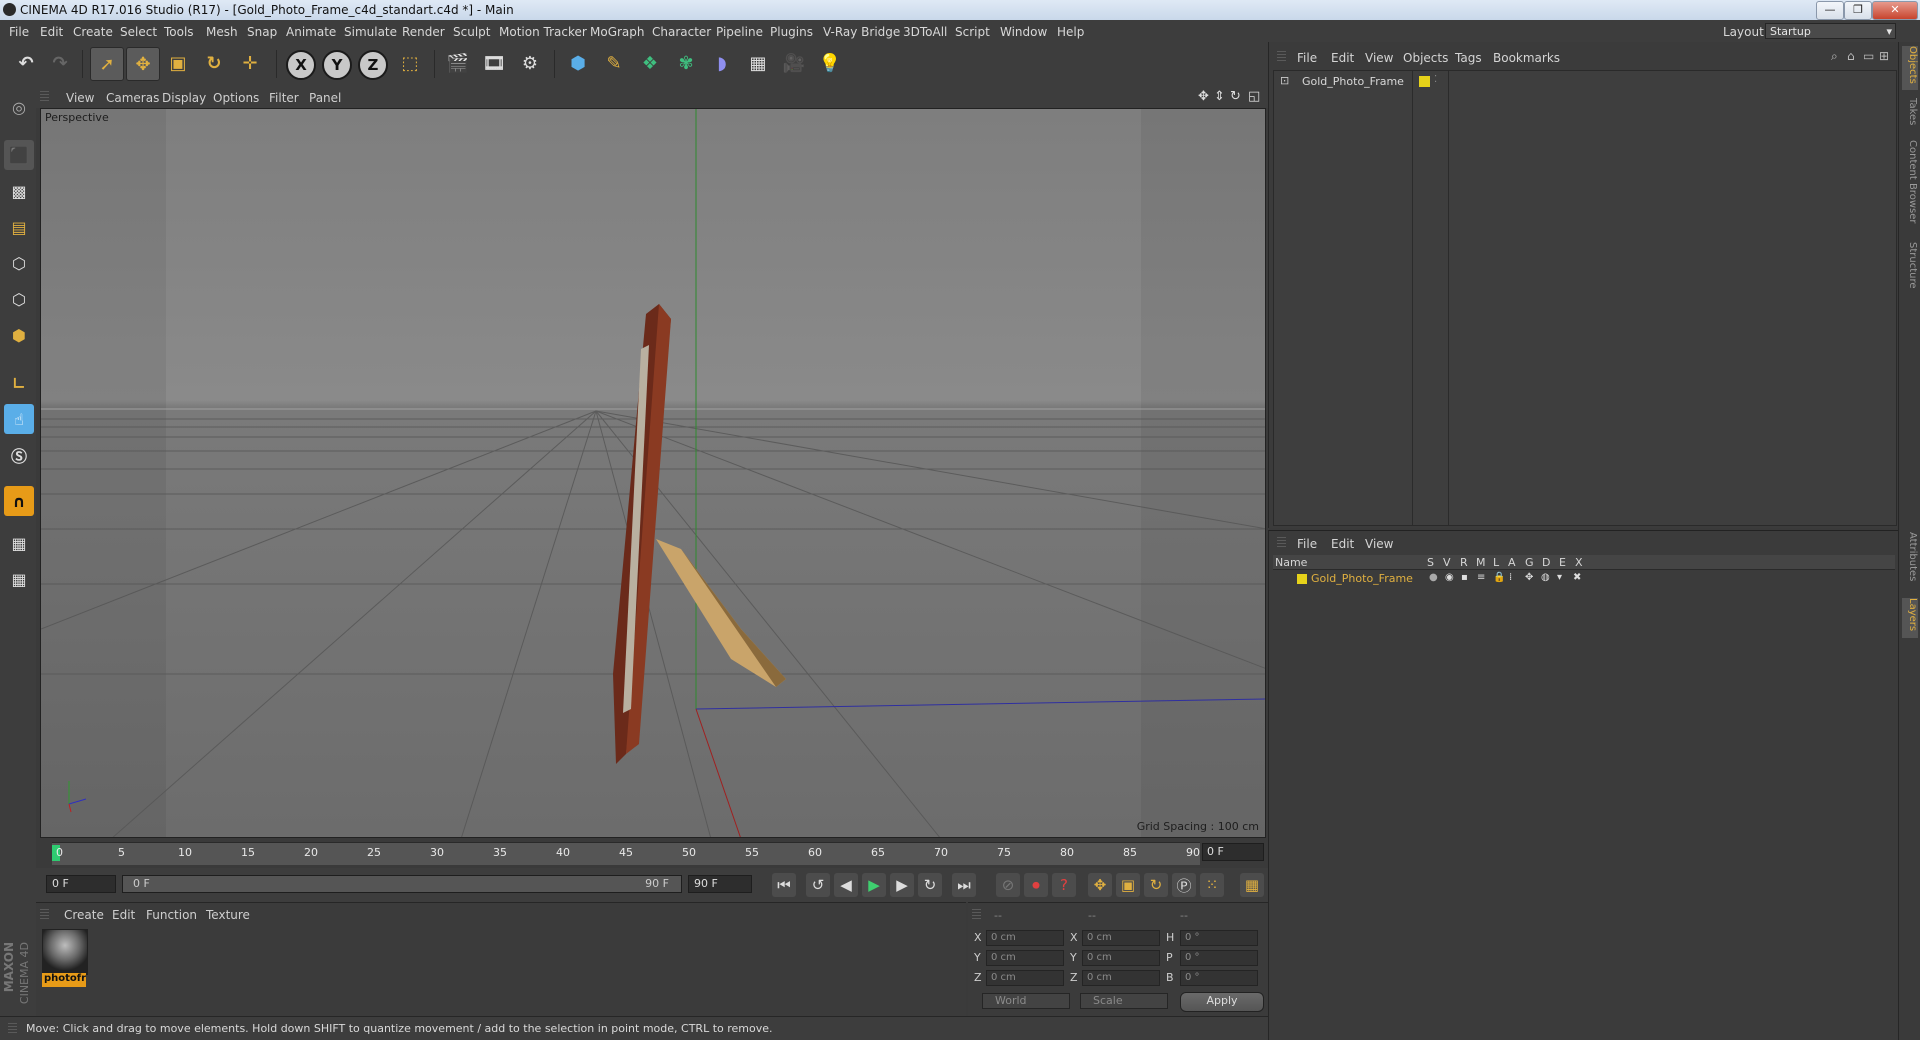  Describe the element at coordinates (1435, 79) in the screenshot. I see `visibility-dots-icon: ⁚` at that location.